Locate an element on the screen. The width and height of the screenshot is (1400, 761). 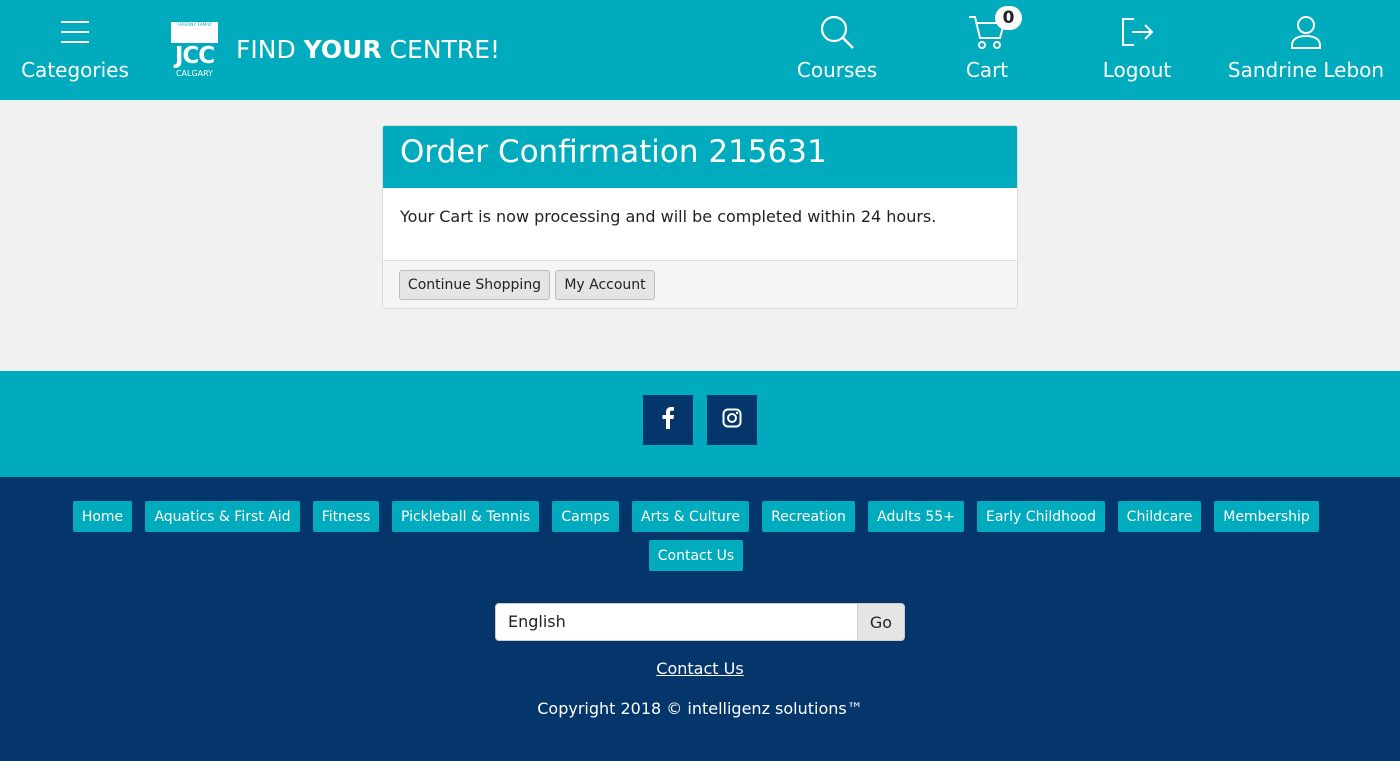
jcc-logo: TAPERNY FAMILY JCC CALGARY is located at coordinates (194, 50).